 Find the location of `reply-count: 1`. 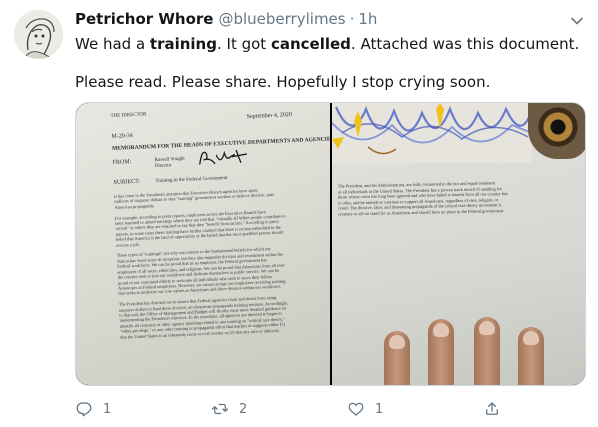

reply-count: 1 is located at coordinates (107, 409).